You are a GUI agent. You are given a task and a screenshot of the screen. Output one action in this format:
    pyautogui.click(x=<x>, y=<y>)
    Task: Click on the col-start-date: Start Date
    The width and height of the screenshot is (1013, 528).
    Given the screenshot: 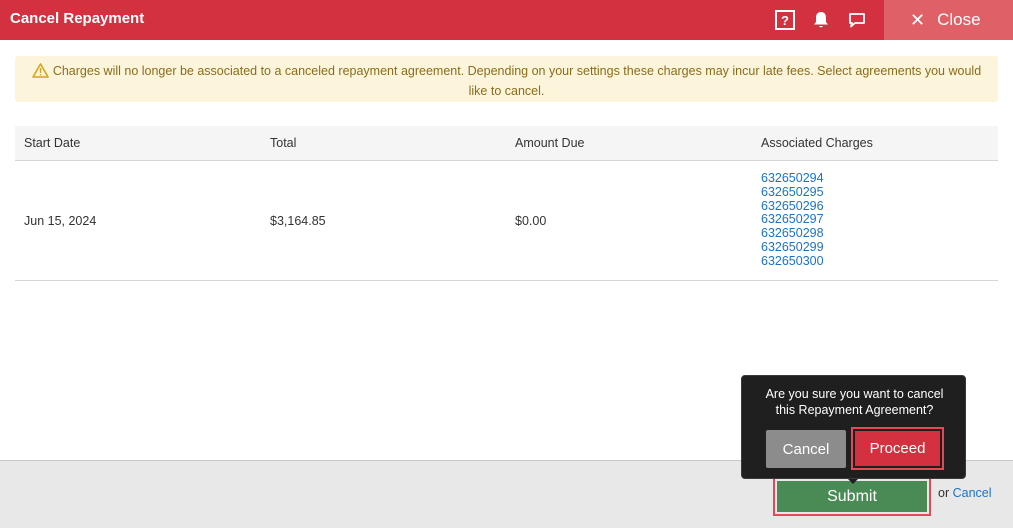 What is the action you would take?
    pyautogui.click(x=52, y=143)
    